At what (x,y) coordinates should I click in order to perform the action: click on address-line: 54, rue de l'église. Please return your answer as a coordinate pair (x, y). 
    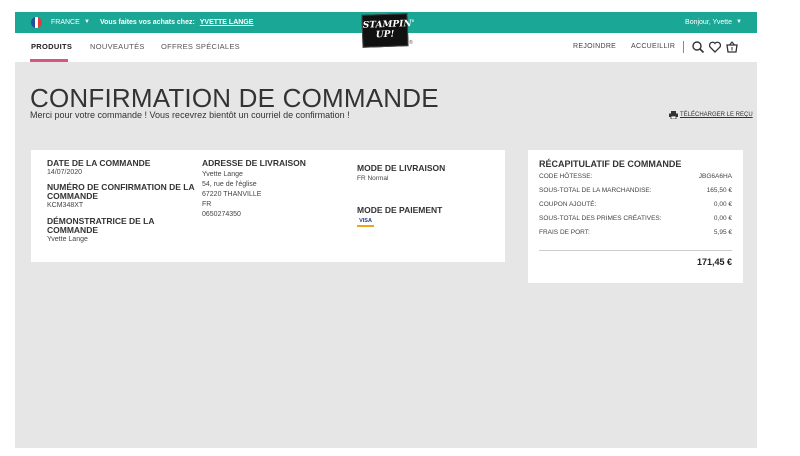
    Looking at the image, I should click on (229, 184).